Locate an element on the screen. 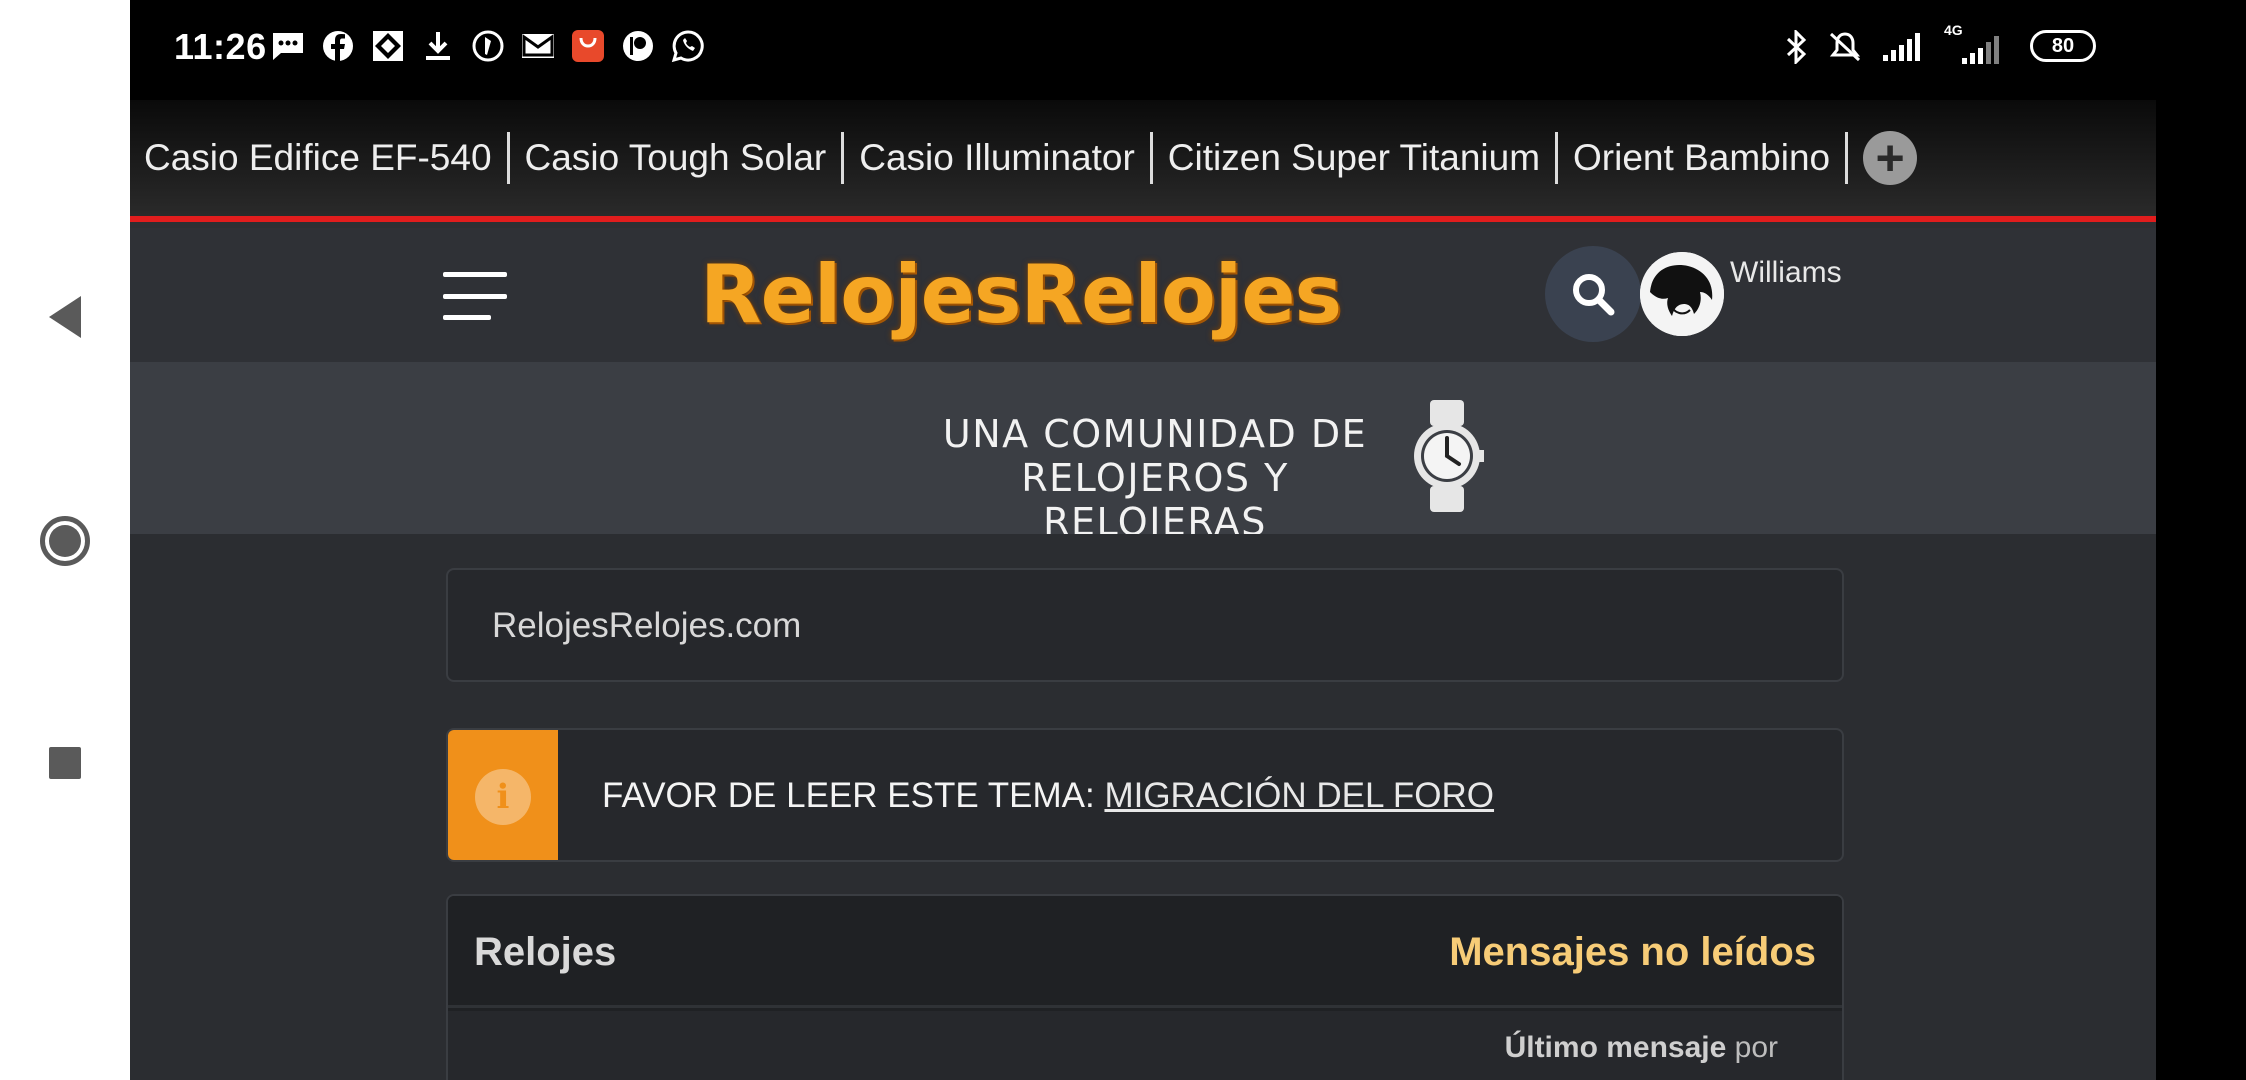  aliexpress-icon is located at coordinates (588, 46).